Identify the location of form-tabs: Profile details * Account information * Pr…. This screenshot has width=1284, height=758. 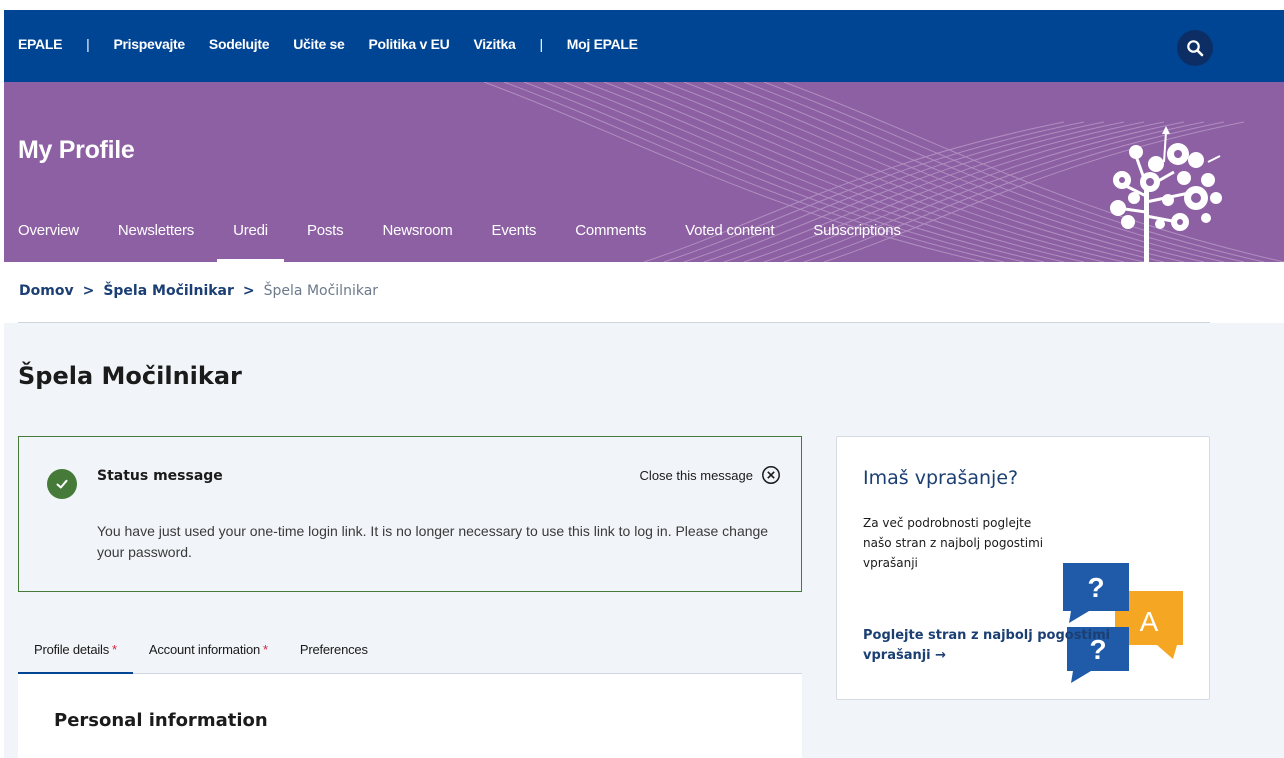
(410, 651).